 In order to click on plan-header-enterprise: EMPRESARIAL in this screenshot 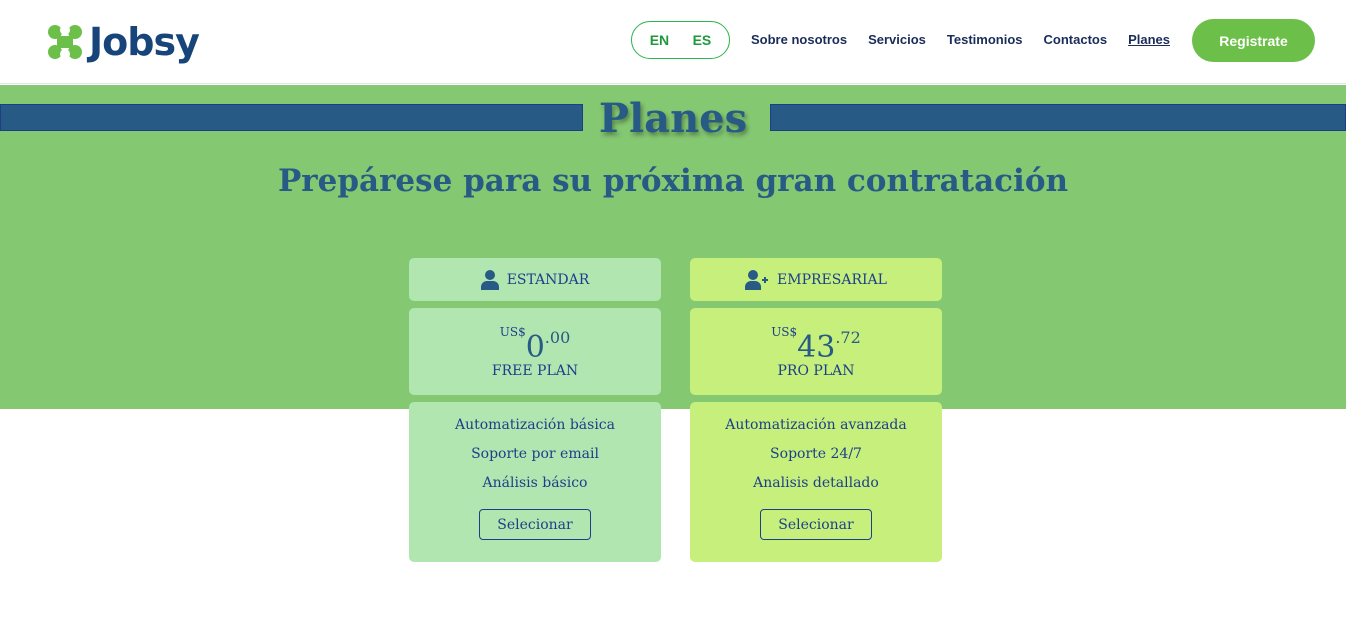, I will do `click(816, 279)`.